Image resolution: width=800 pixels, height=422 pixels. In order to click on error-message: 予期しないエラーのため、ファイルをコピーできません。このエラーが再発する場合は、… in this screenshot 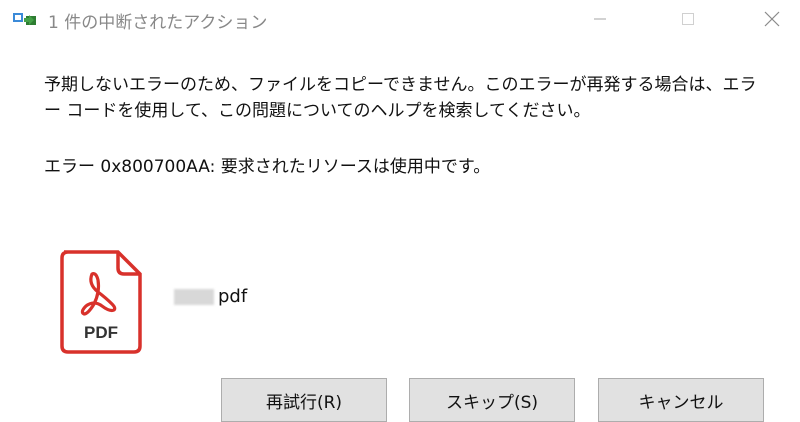, I will do `click(409, 98)`.